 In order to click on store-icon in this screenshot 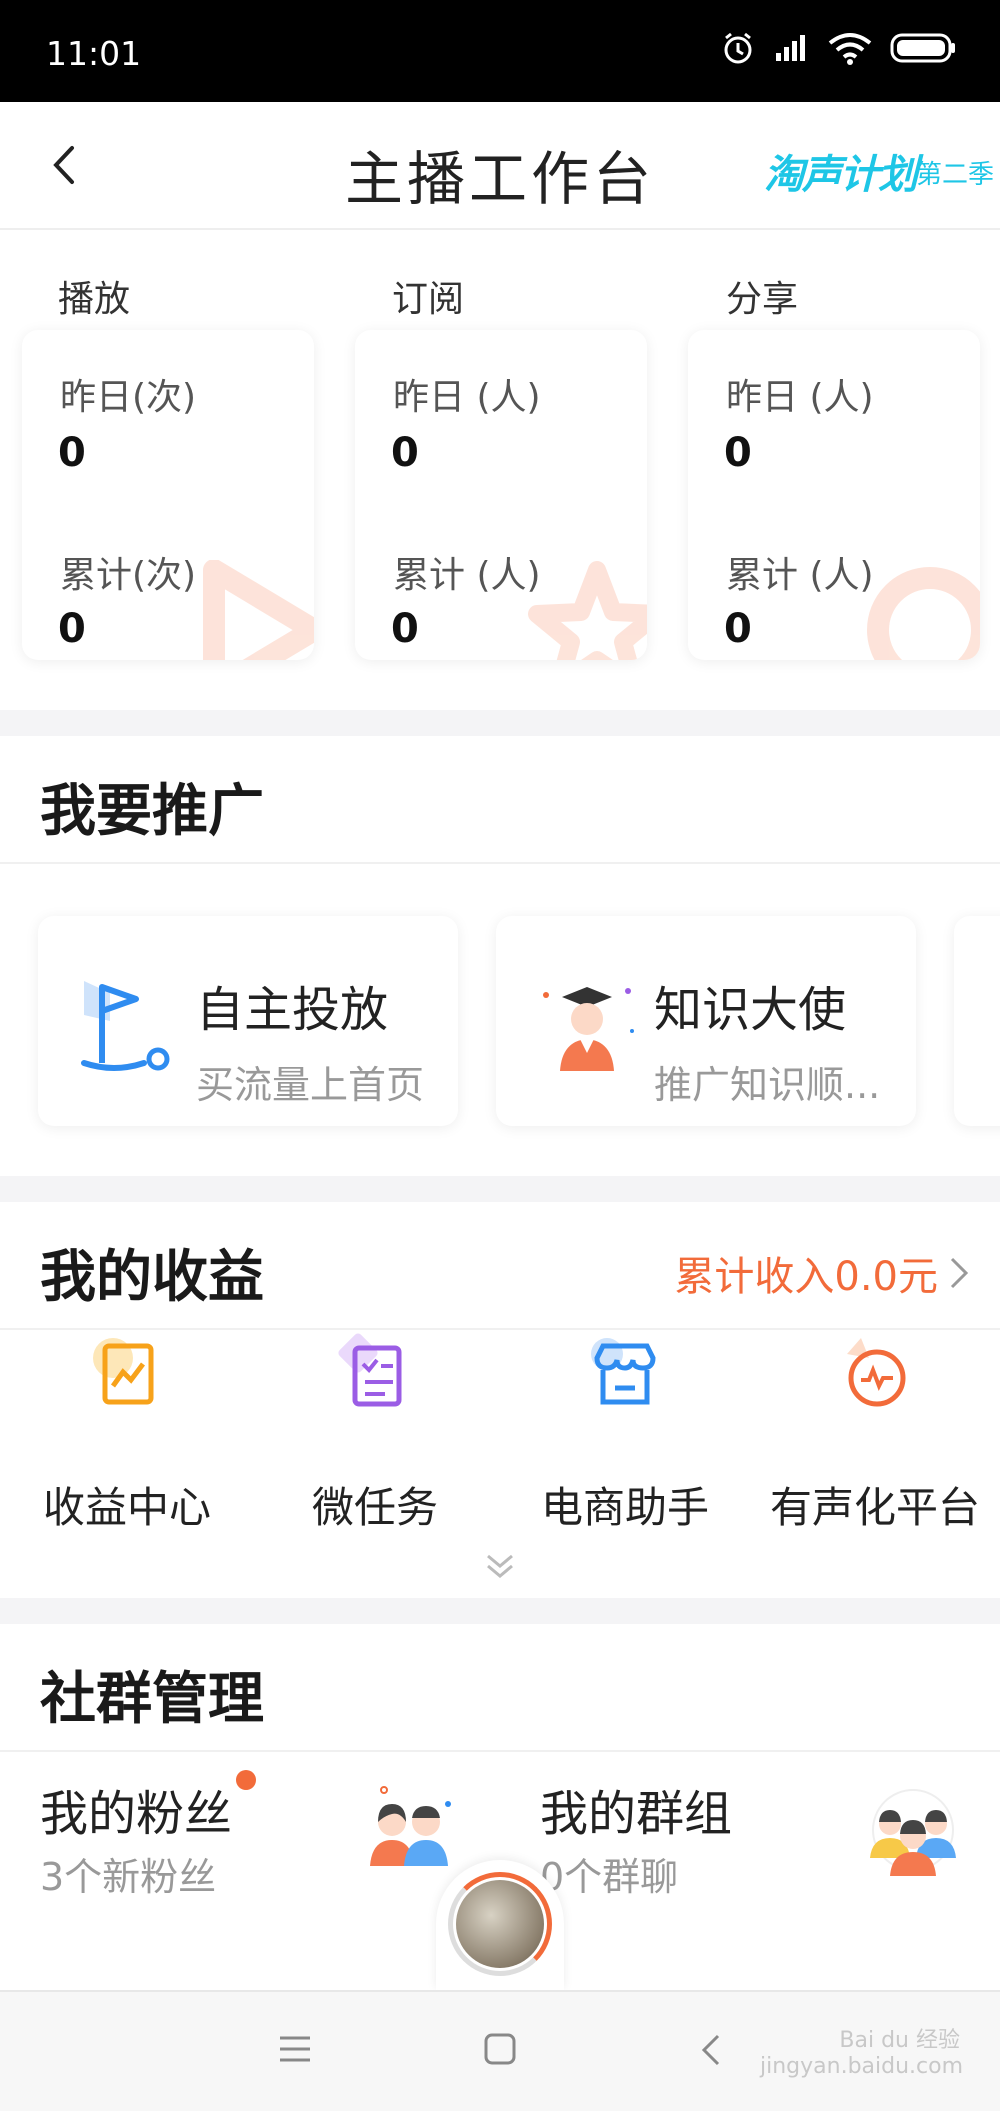, I will do `click(623, 1371)`.